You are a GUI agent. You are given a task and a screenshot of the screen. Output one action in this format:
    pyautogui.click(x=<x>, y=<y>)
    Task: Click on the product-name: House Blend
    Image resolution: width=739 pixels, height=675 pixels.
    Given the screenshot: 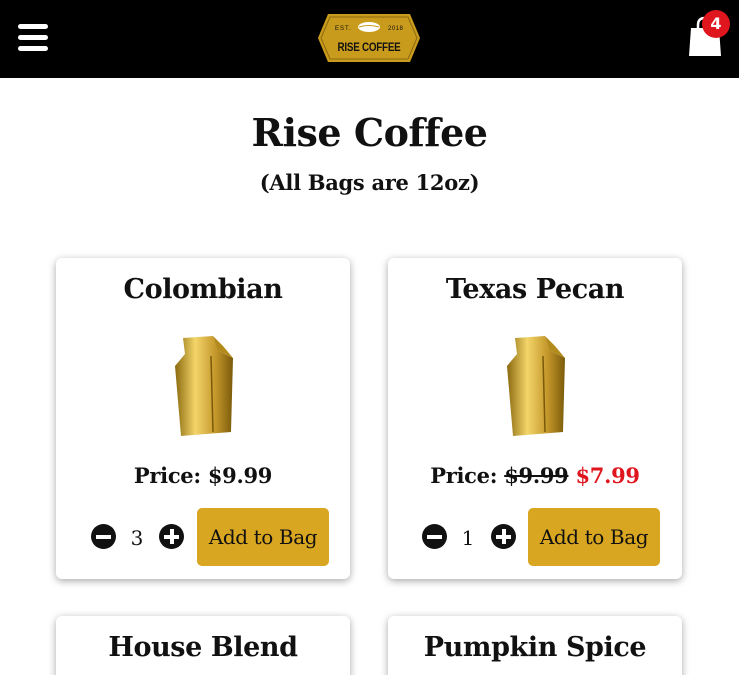 What is the action you would take?
    pyautogui.click(x=203, y=647)
    